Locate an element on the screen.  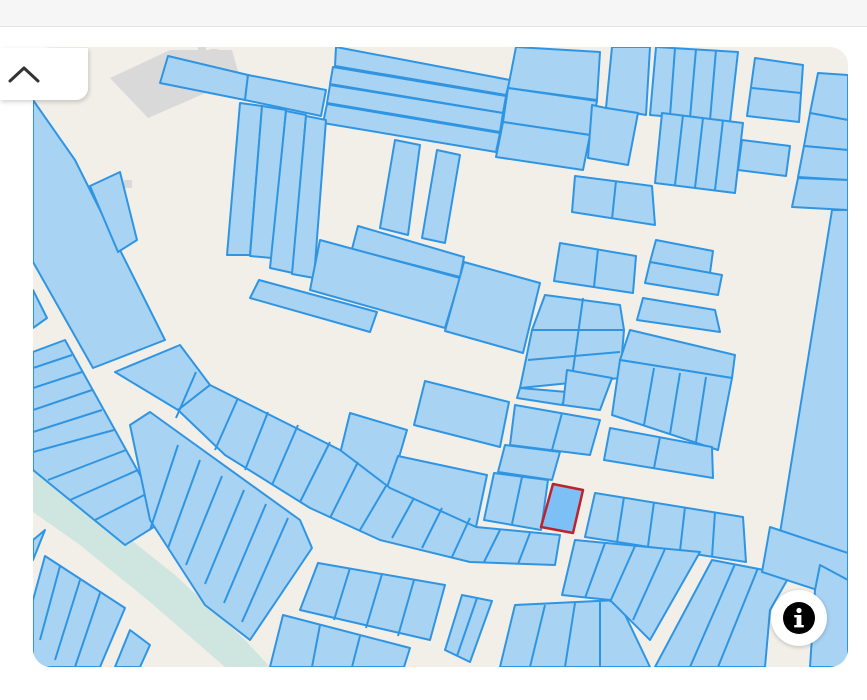
collapse-panel-button is located at coordinates (44, 74).